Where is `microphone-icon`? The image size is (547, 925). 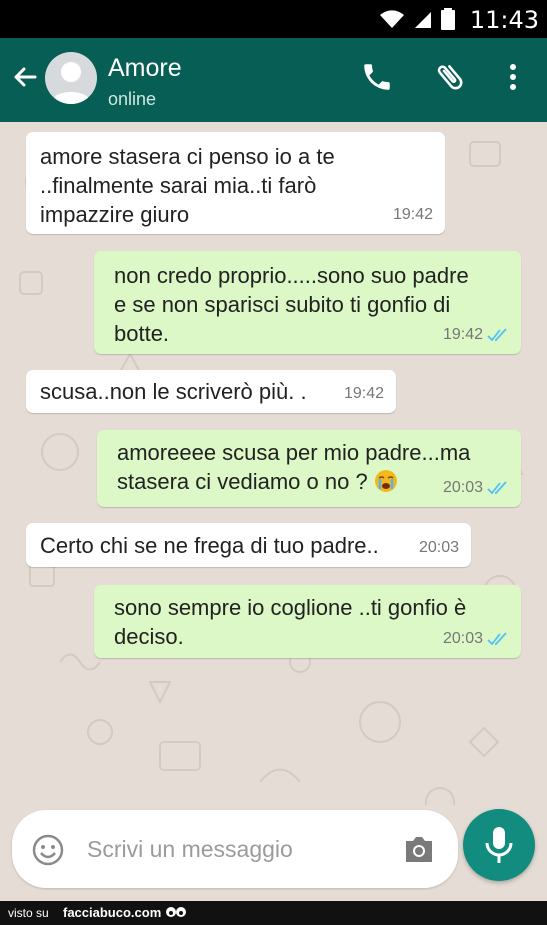
microphone-icon is located at coordinates (499, 845).